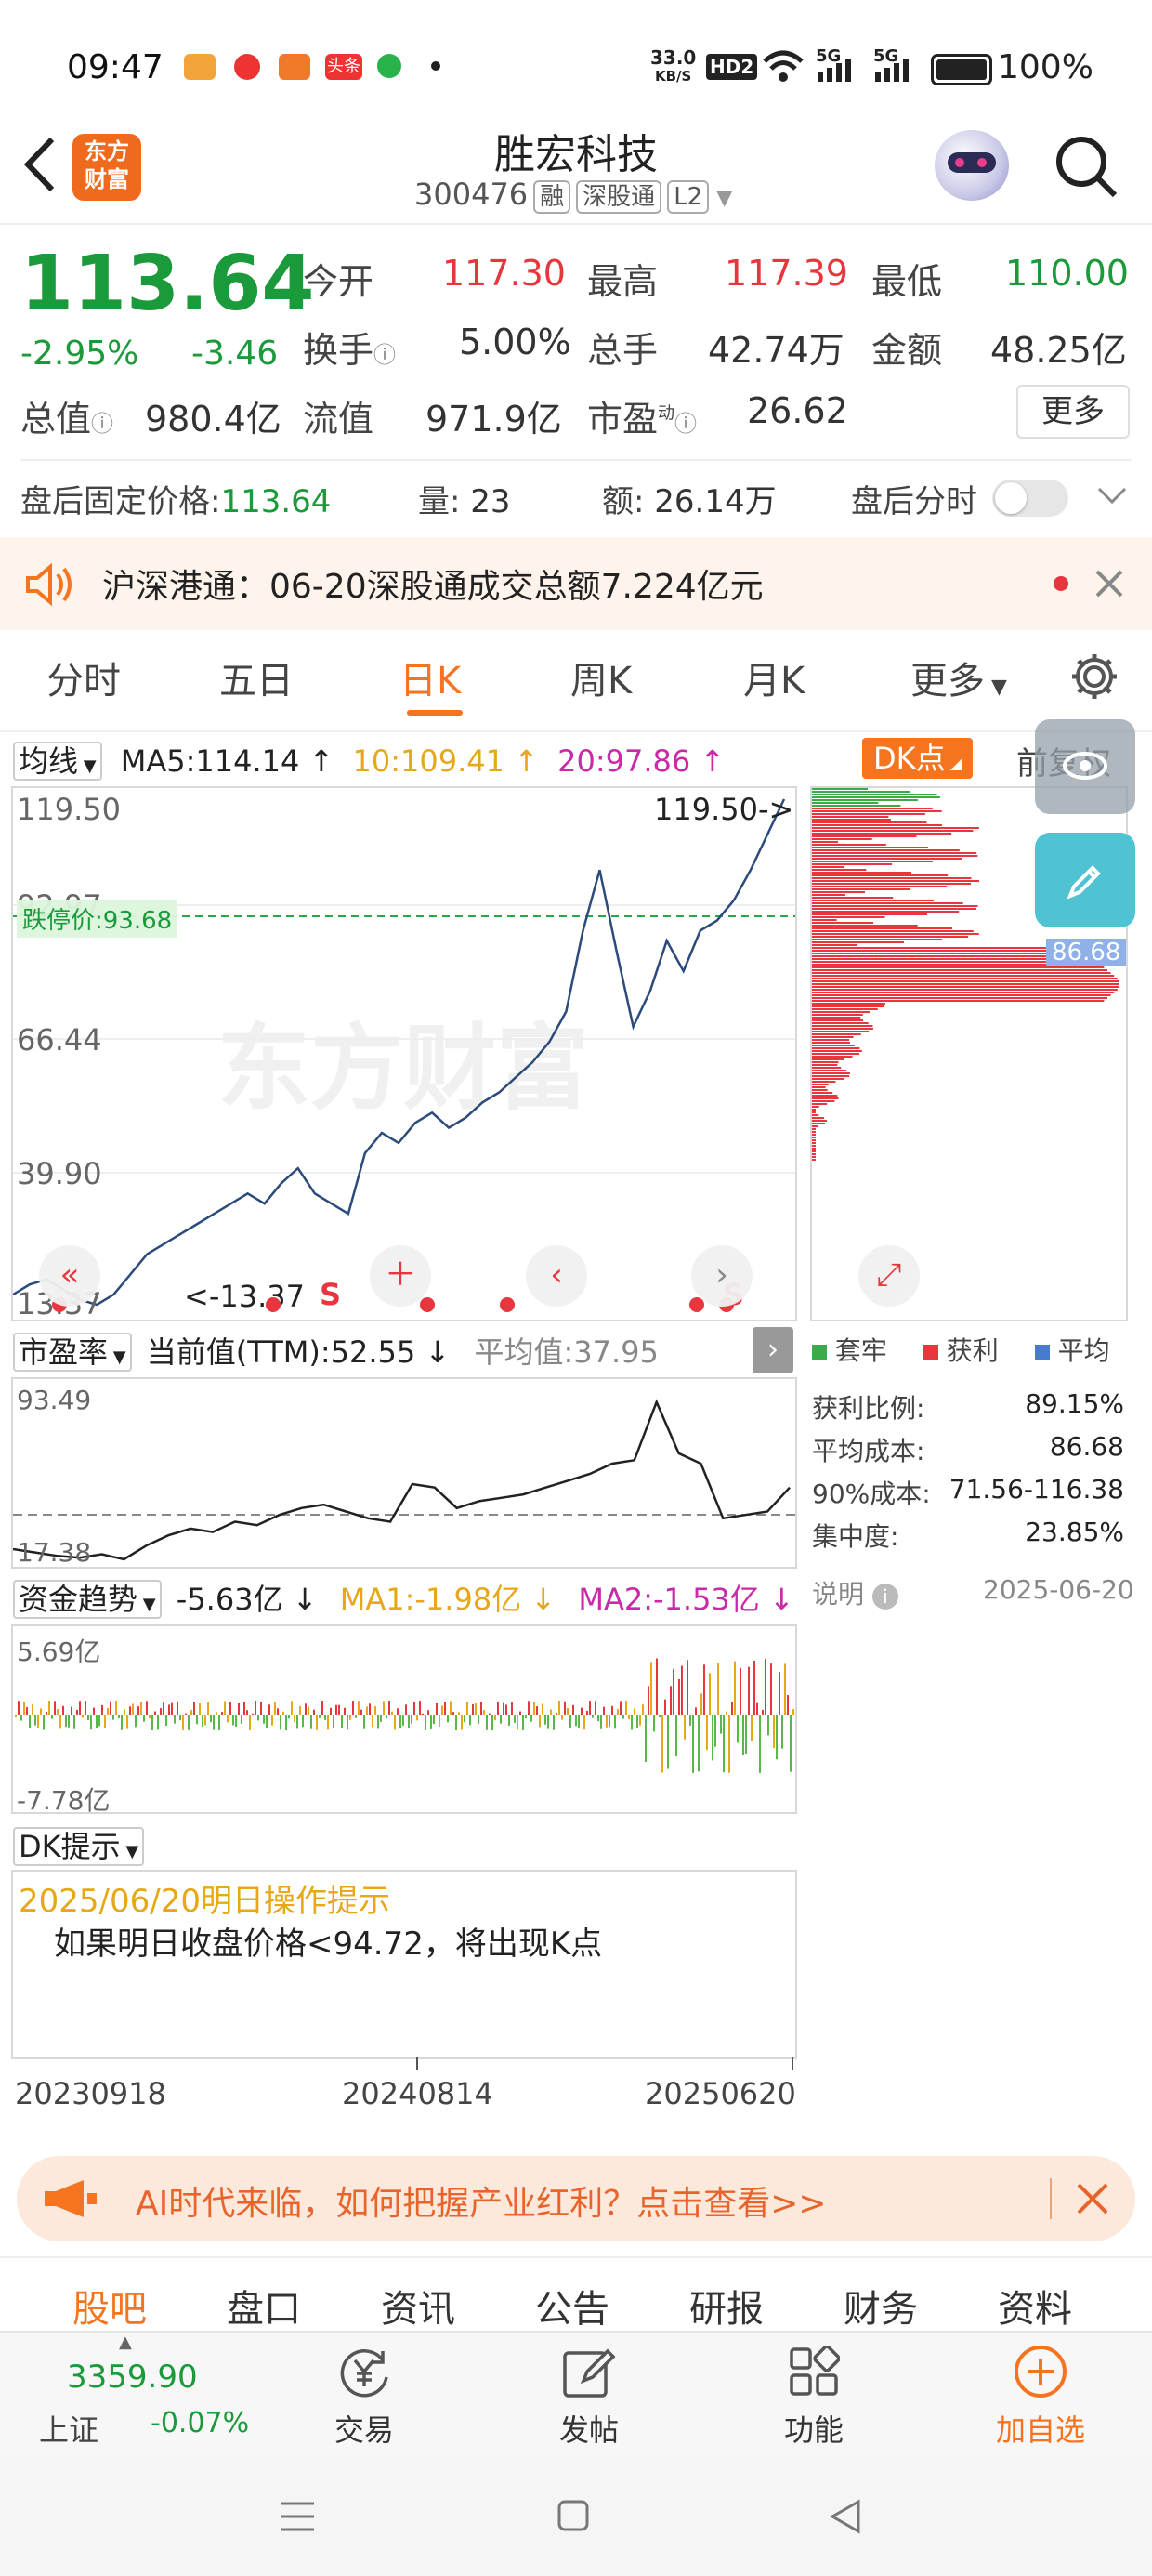 The image size is (1152, 2576). What do you see at coordinates (1087, 167) in the screenshot?
I see `search-icon` at bounding box center [1087, 167].